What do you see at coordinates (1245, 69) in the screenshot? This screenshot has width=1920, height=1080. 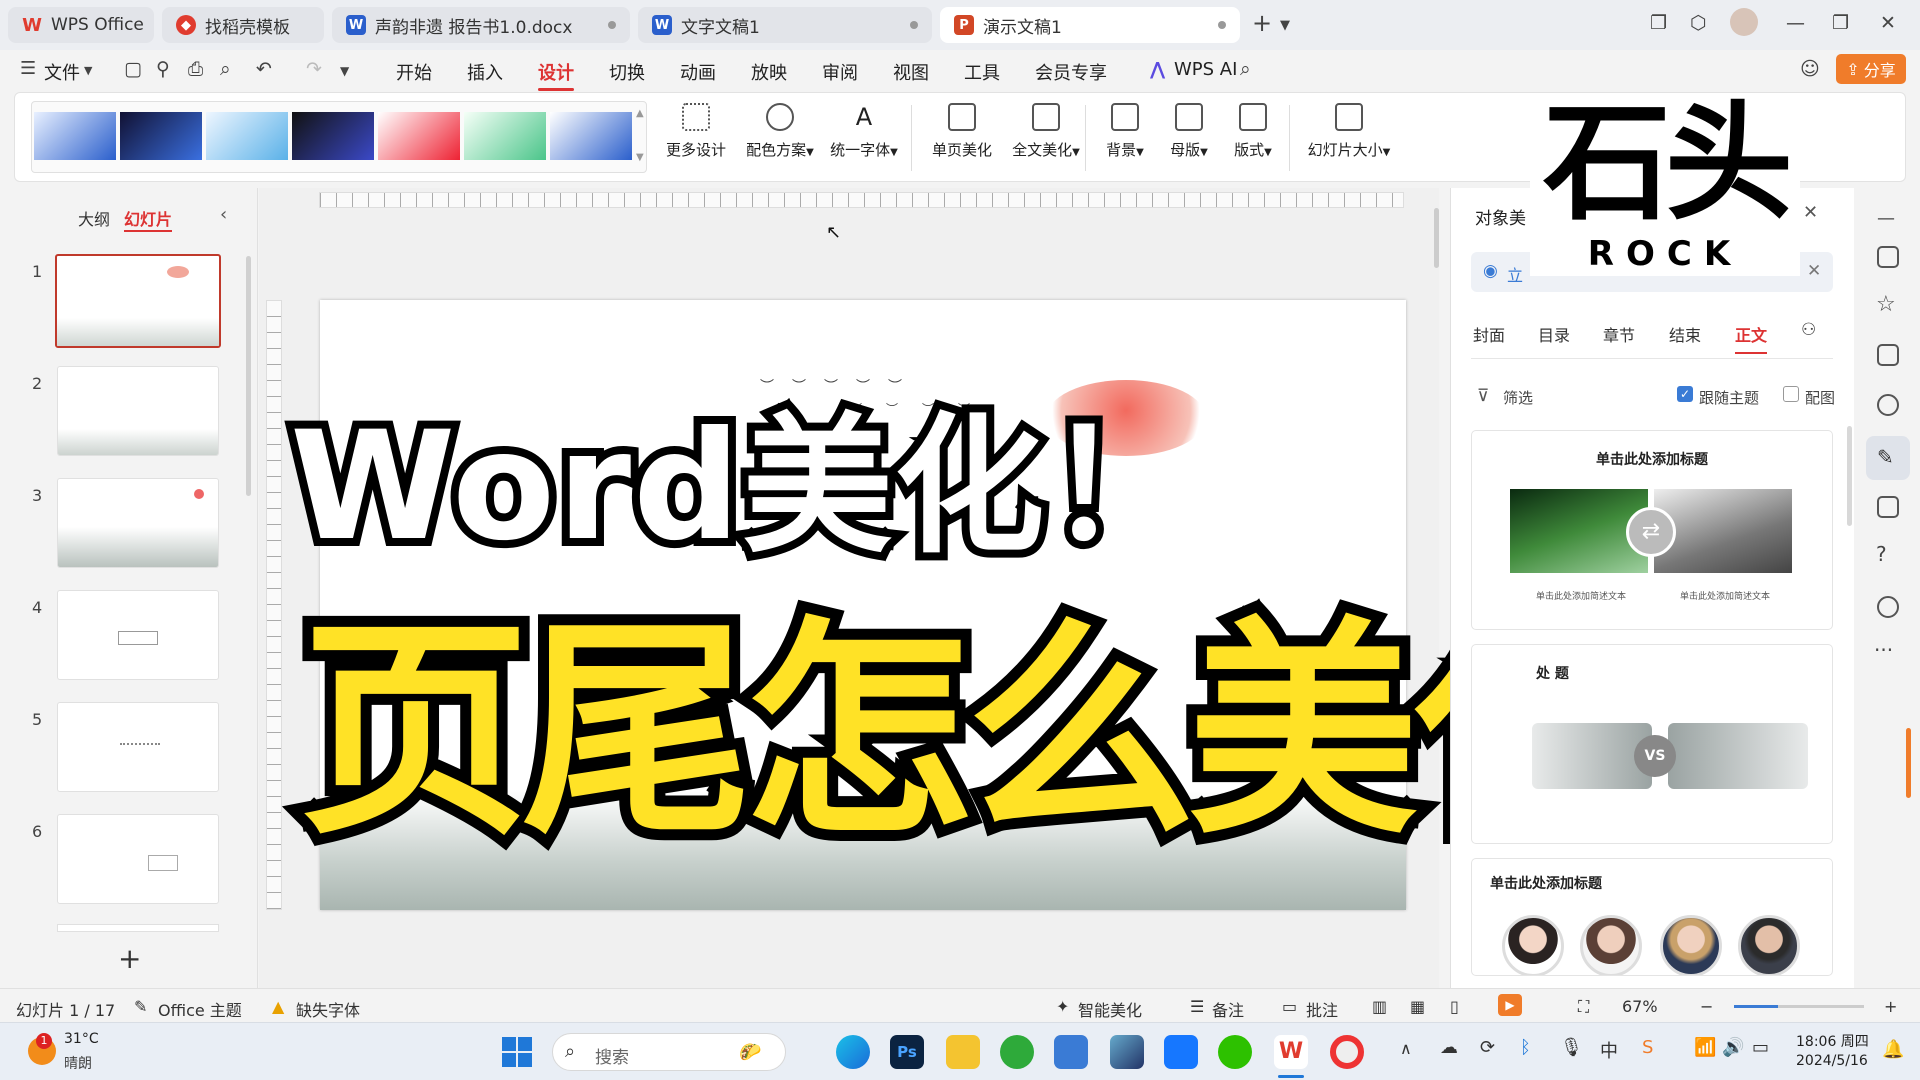 I see `search-icon: ⌕` at bounding box center [1245, 69].